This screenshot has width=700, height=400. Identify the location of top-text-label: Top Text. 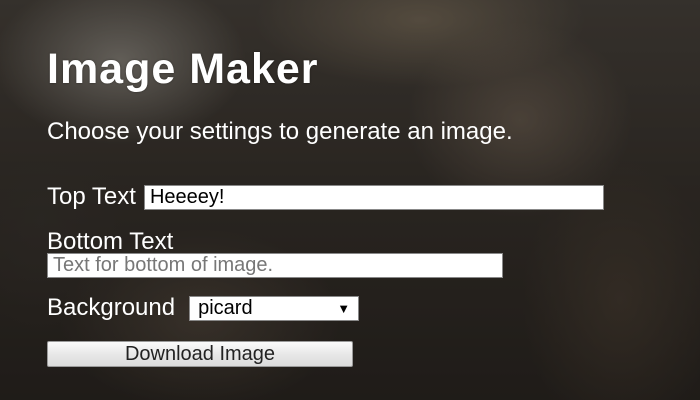
(91, 196).